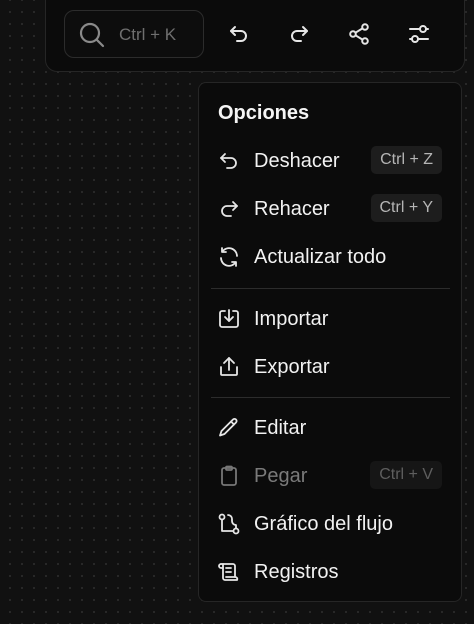 This screenshot has width=474, height=624. I want to click on redo-button, so click(299, 34).